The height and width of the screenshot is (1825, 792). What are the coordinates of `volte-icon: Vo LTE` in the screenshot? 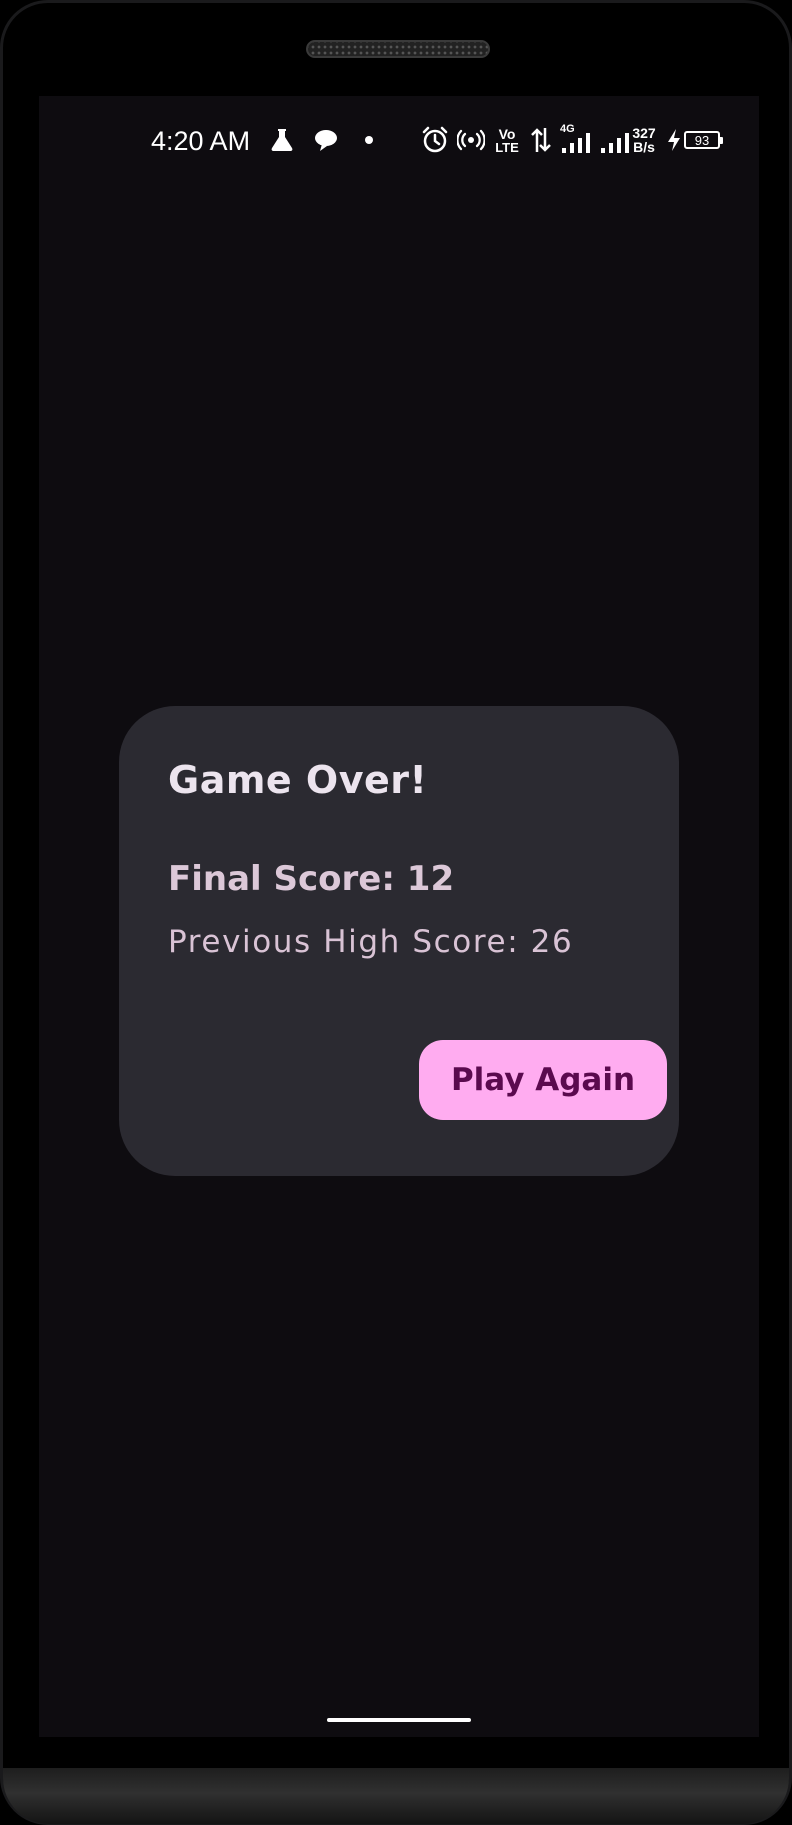 It's located at (507, 140).